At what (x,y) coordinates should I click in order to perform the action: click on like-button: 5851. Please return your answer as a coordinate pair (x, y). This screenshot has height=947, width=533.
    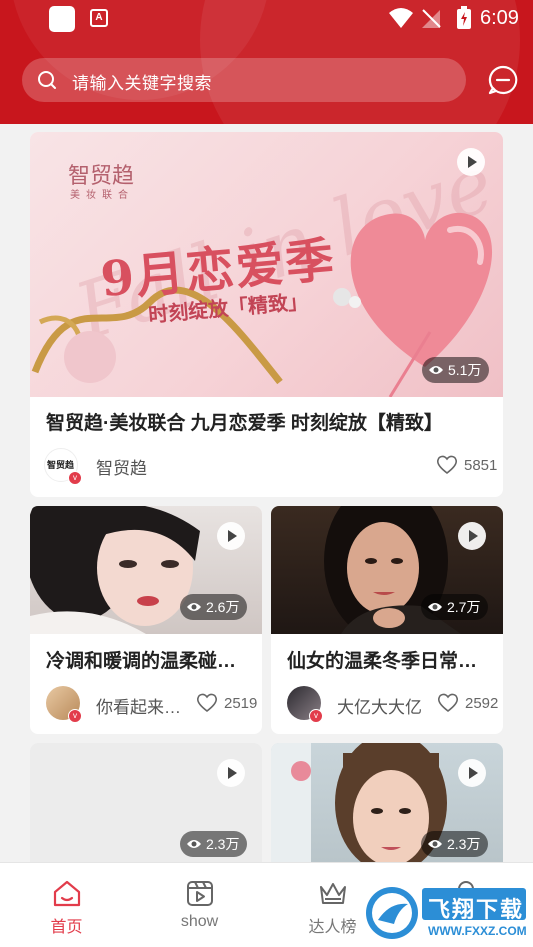
    Looking at the image, I should click on (466, 465).